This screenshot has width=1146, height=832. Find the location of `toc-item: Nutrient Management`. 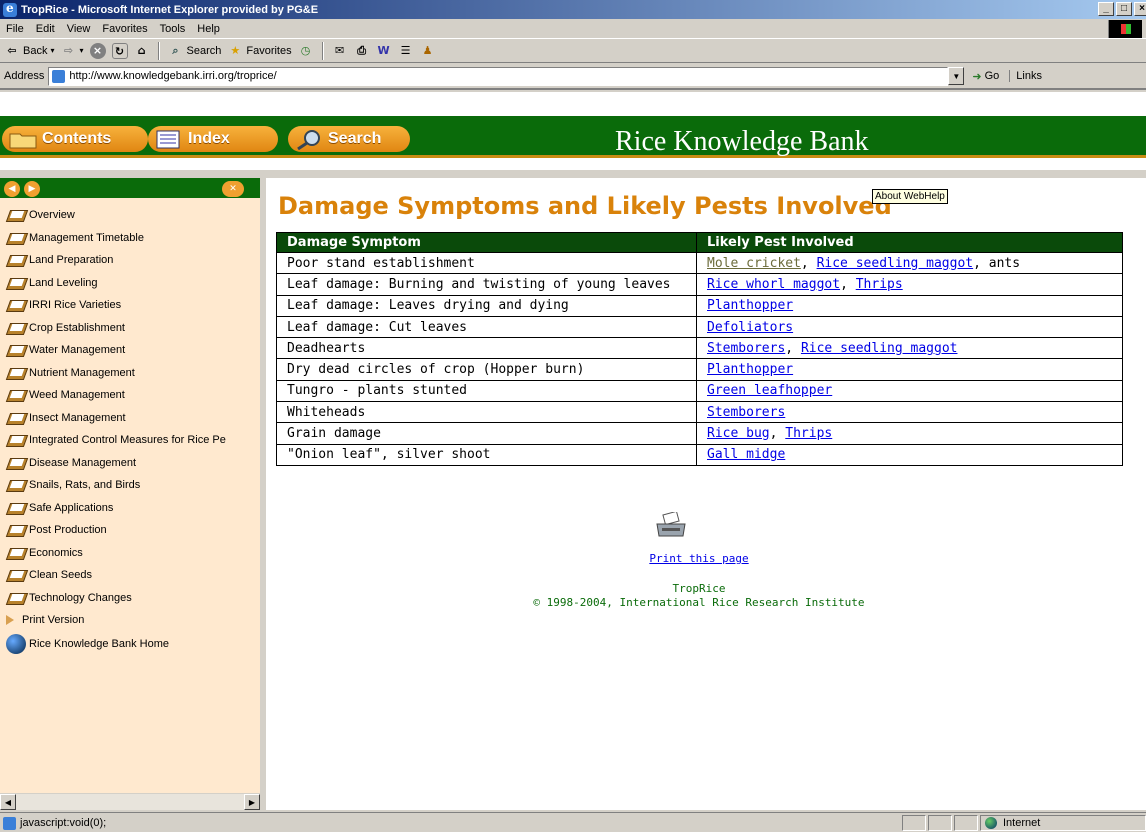

toc-item: Nutrient Management is located at coordinates (130, 373).